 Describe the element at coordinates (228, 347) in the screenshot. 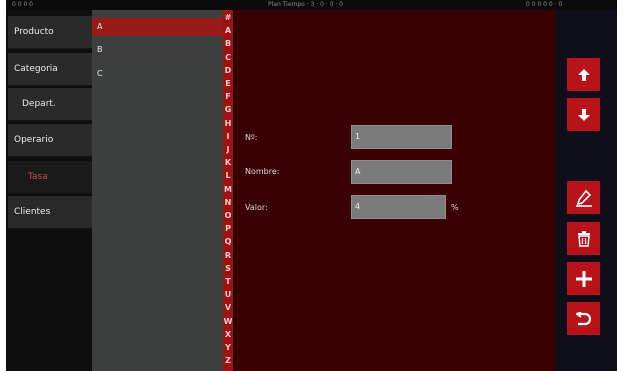

I see `alphabet-letter: Y` at that location.